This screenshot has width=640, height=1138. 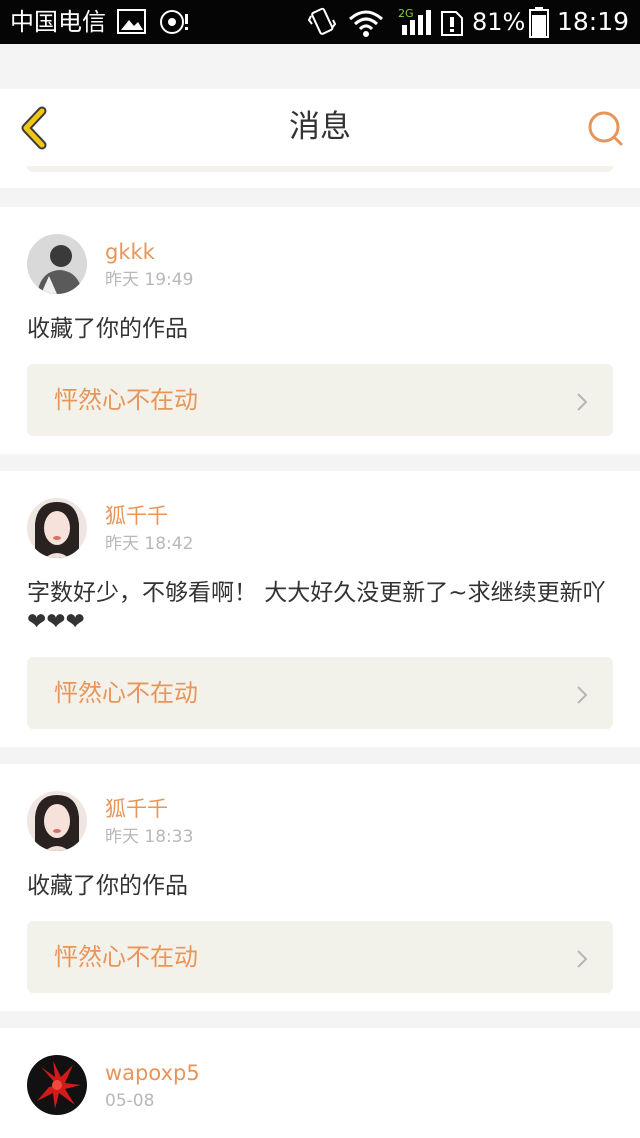 I want to click on battery-percent: 81%, so click(x=499, y=22).